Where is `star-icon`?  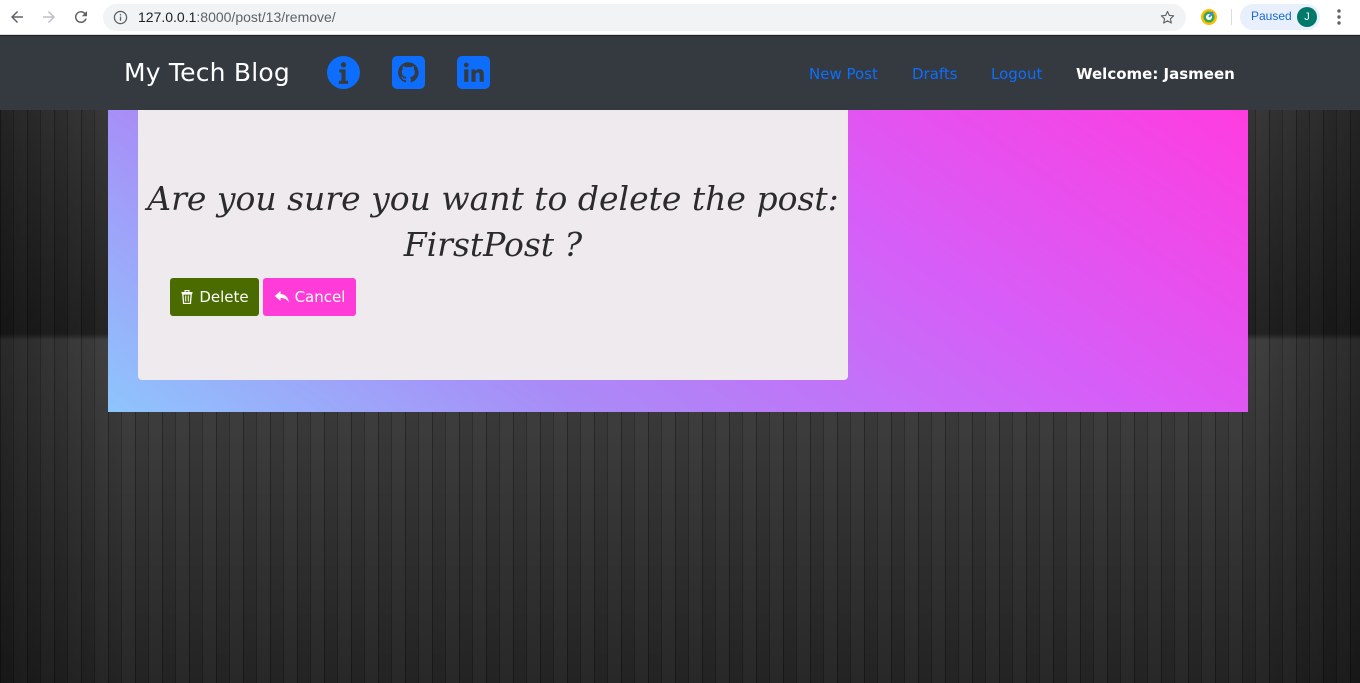 star-icon is located at coordinates (1167, 17).